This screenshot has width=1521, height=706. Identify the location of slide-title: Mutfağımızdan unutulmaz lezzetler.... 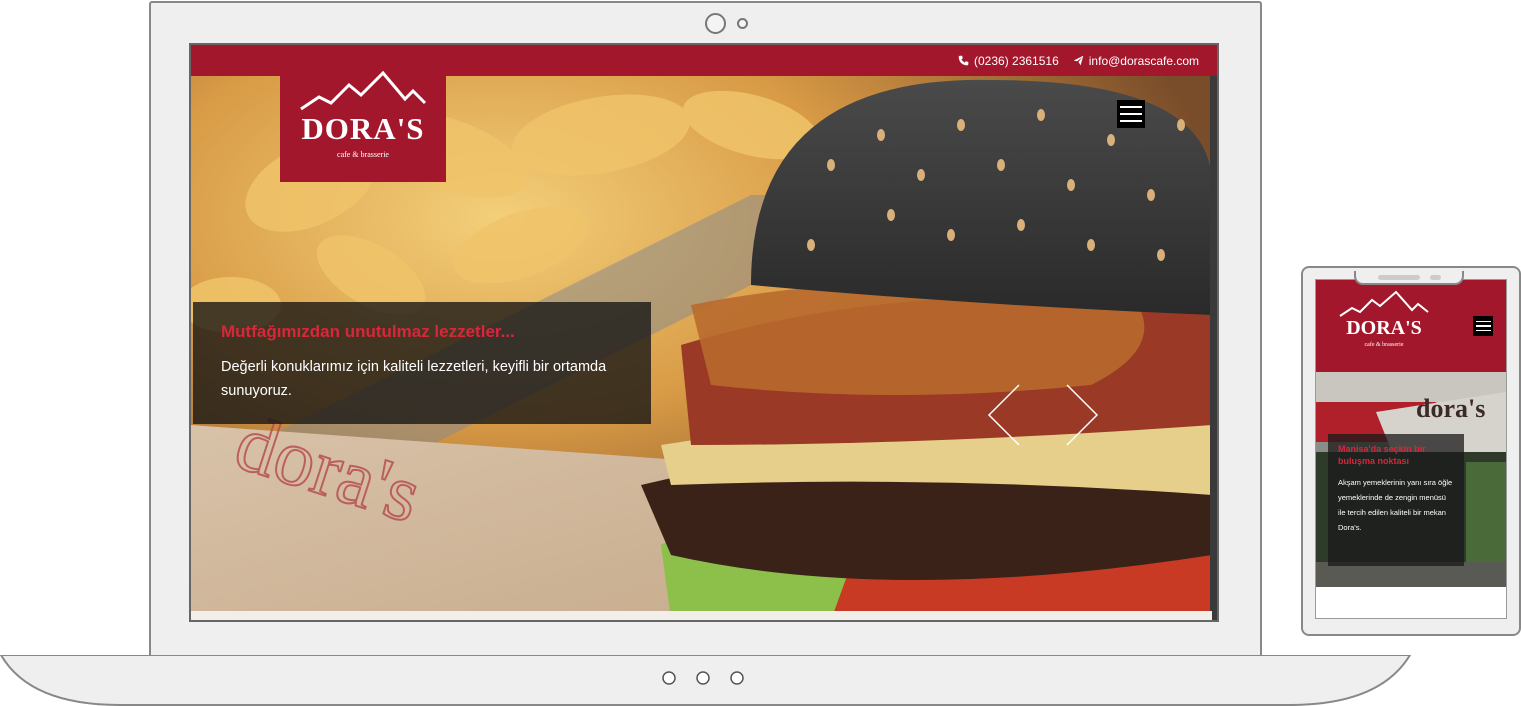
(368, 331).